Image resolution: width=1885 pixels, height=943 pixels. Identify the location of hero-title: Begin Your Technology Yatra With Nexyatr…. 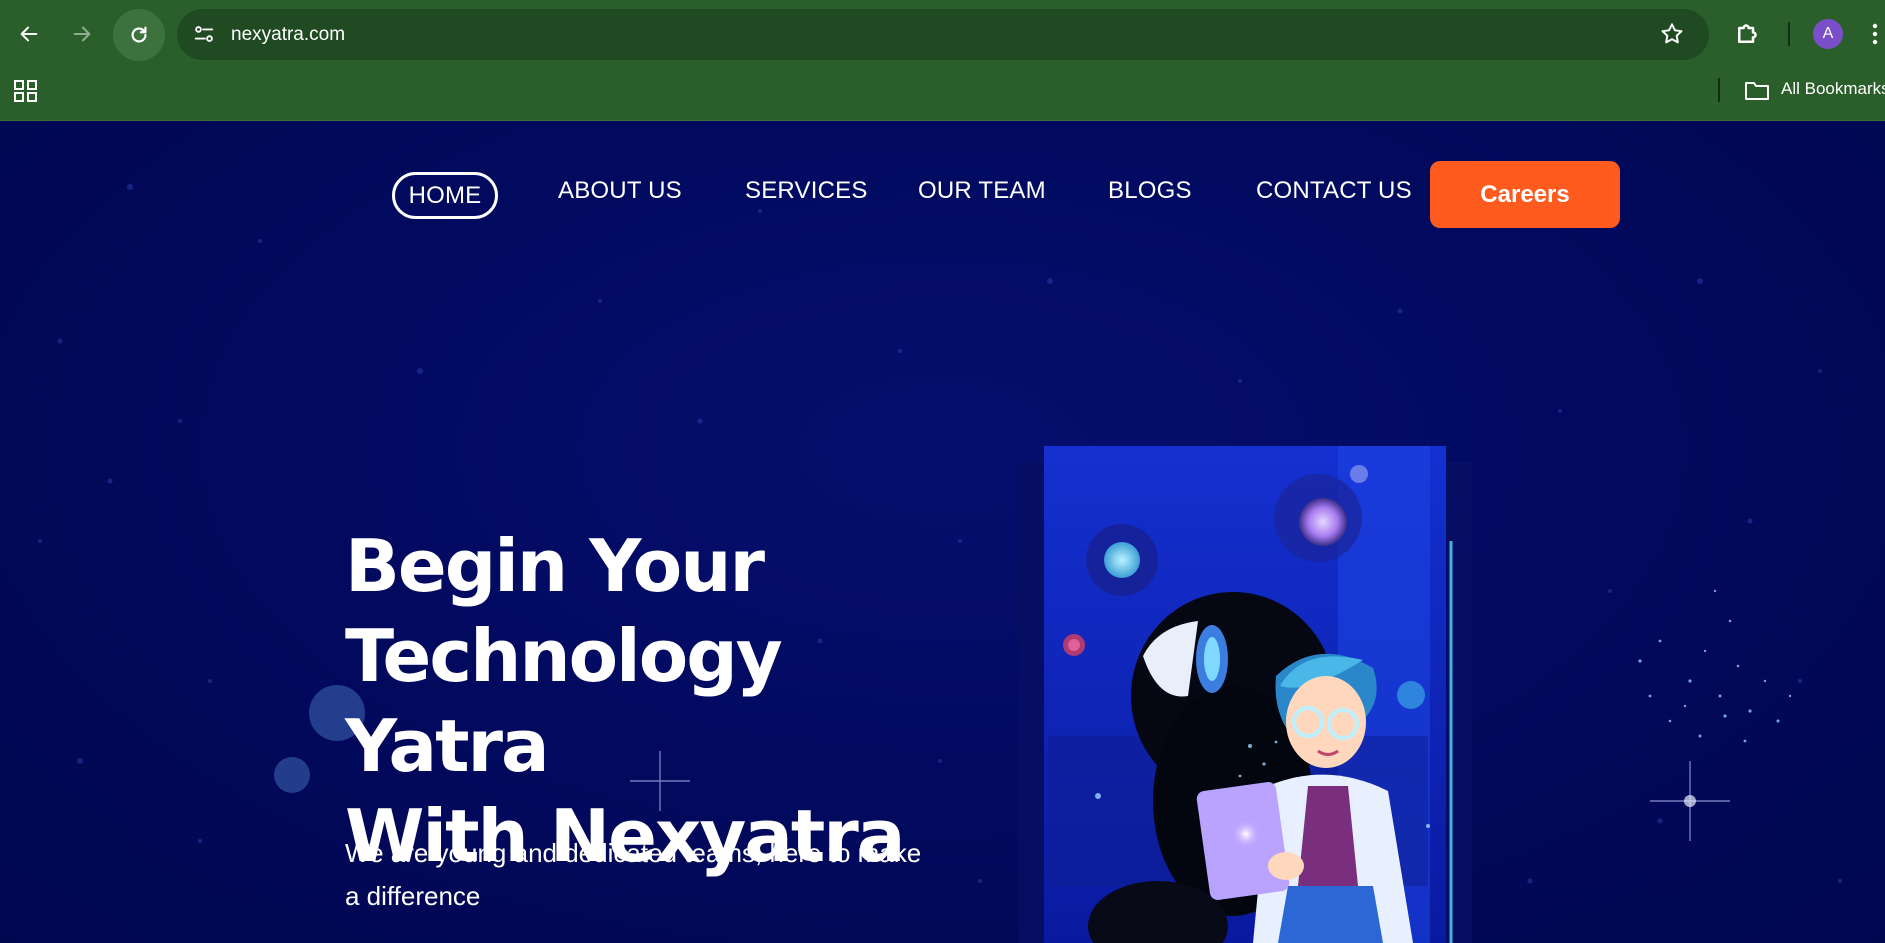
(625, 701).